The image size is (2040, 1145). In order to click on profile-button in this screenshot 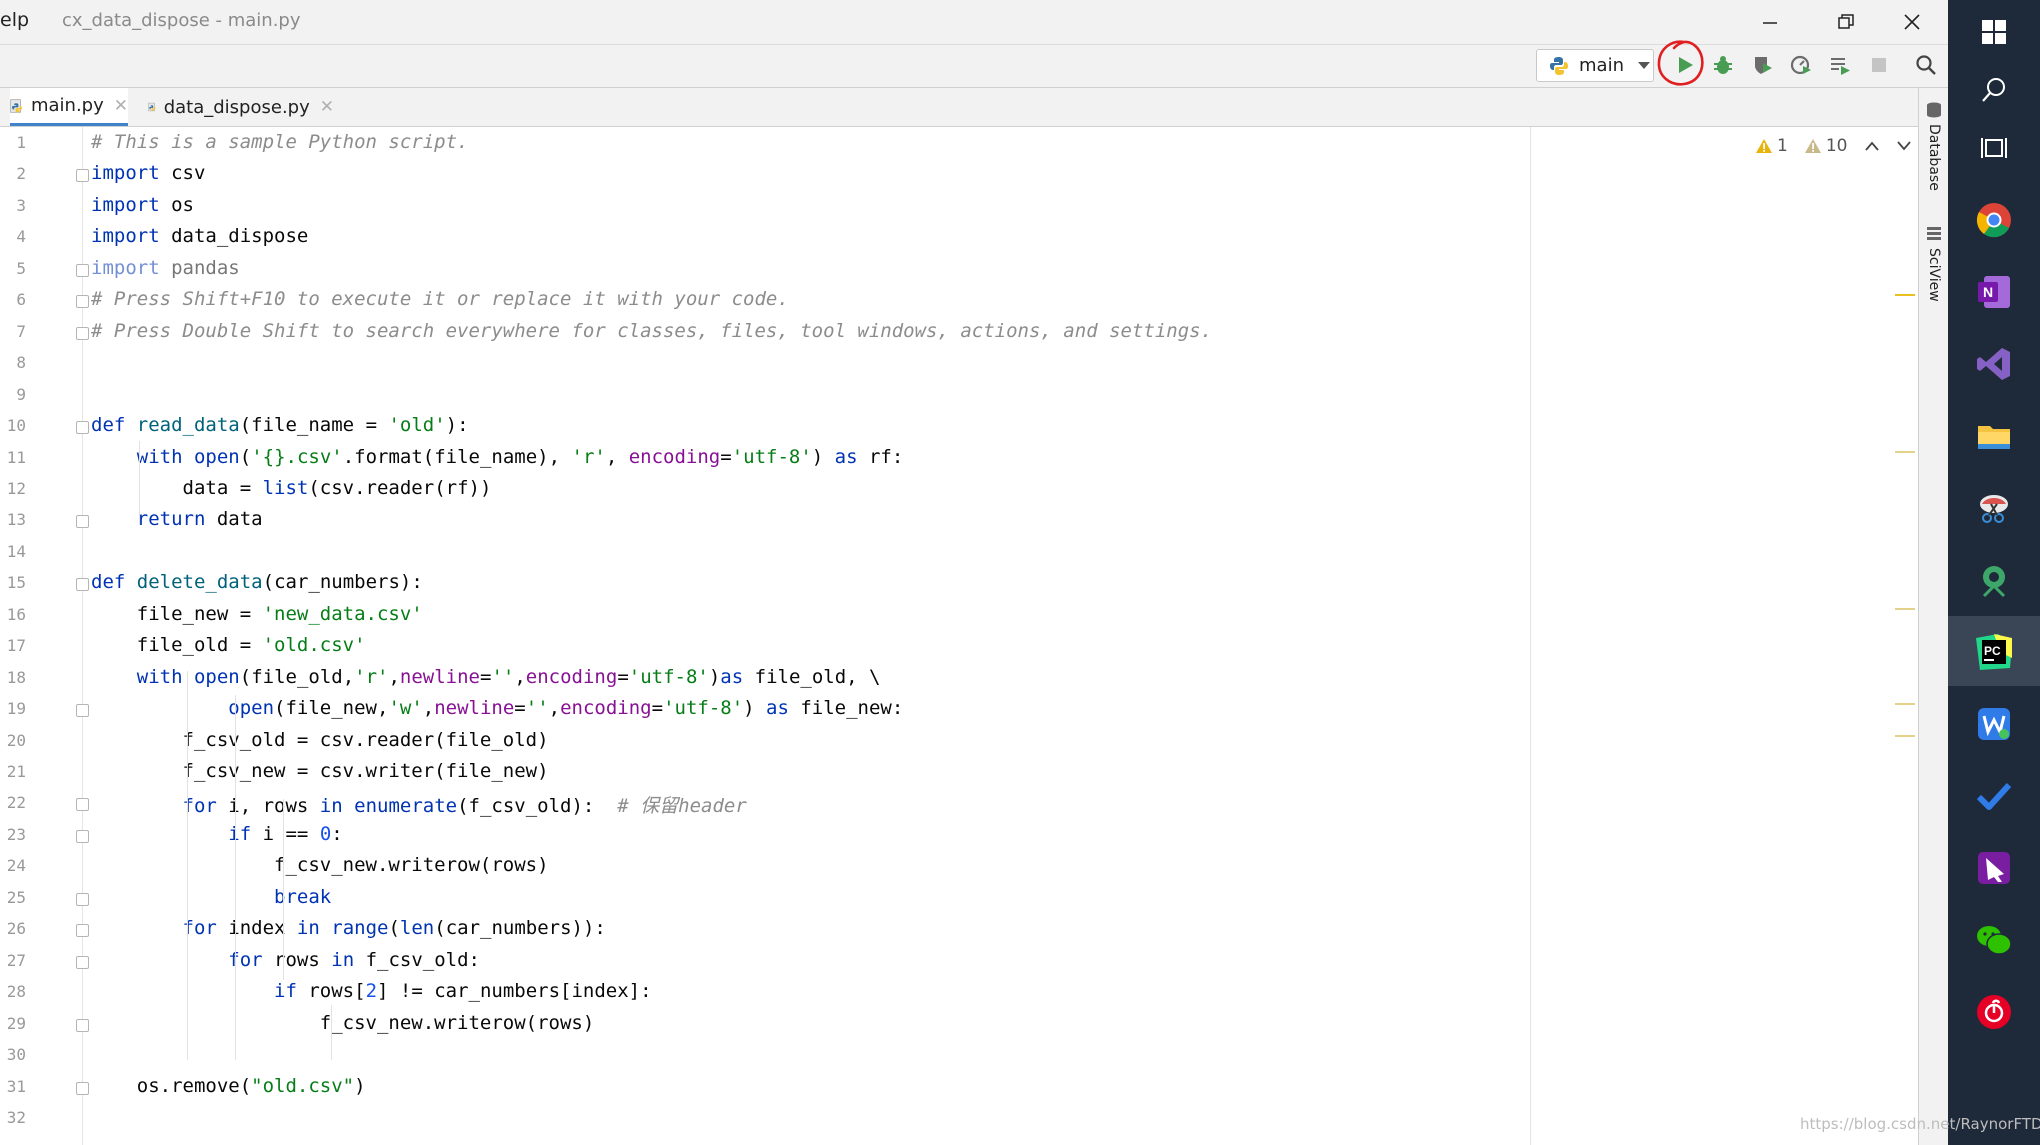, I will do `click(1801, 65)`.